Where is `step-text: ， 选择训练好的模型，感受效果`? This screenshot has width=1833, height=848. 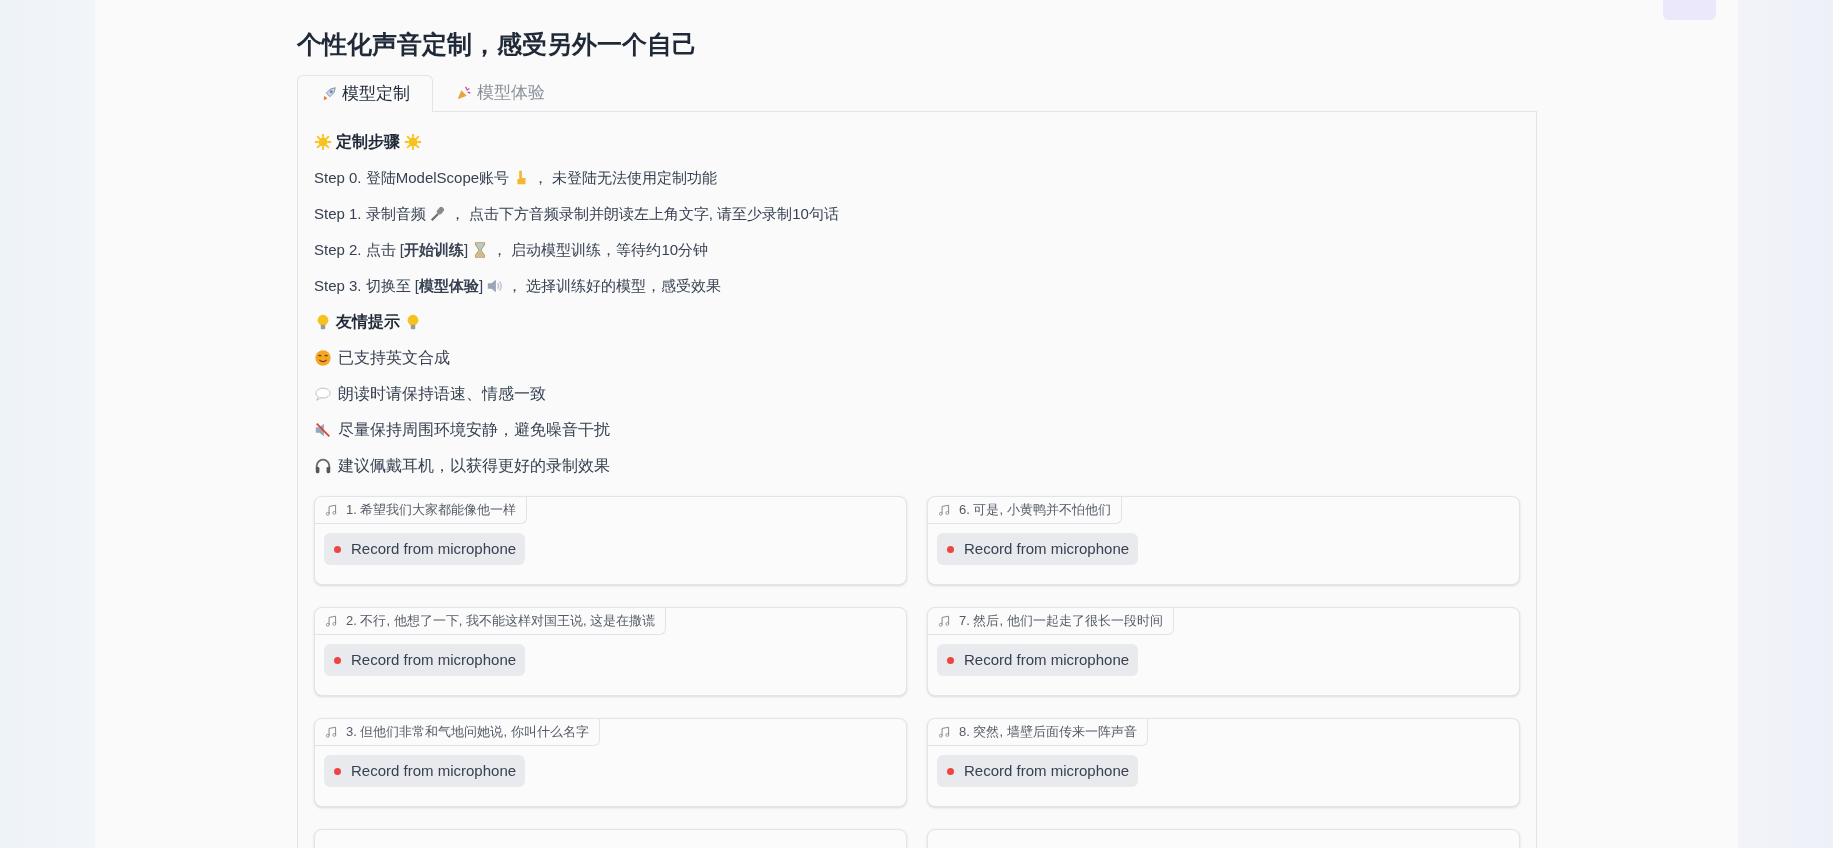 step-text: ， 选择训练好的模型，感受效果 is located at coordinates (614, 285).